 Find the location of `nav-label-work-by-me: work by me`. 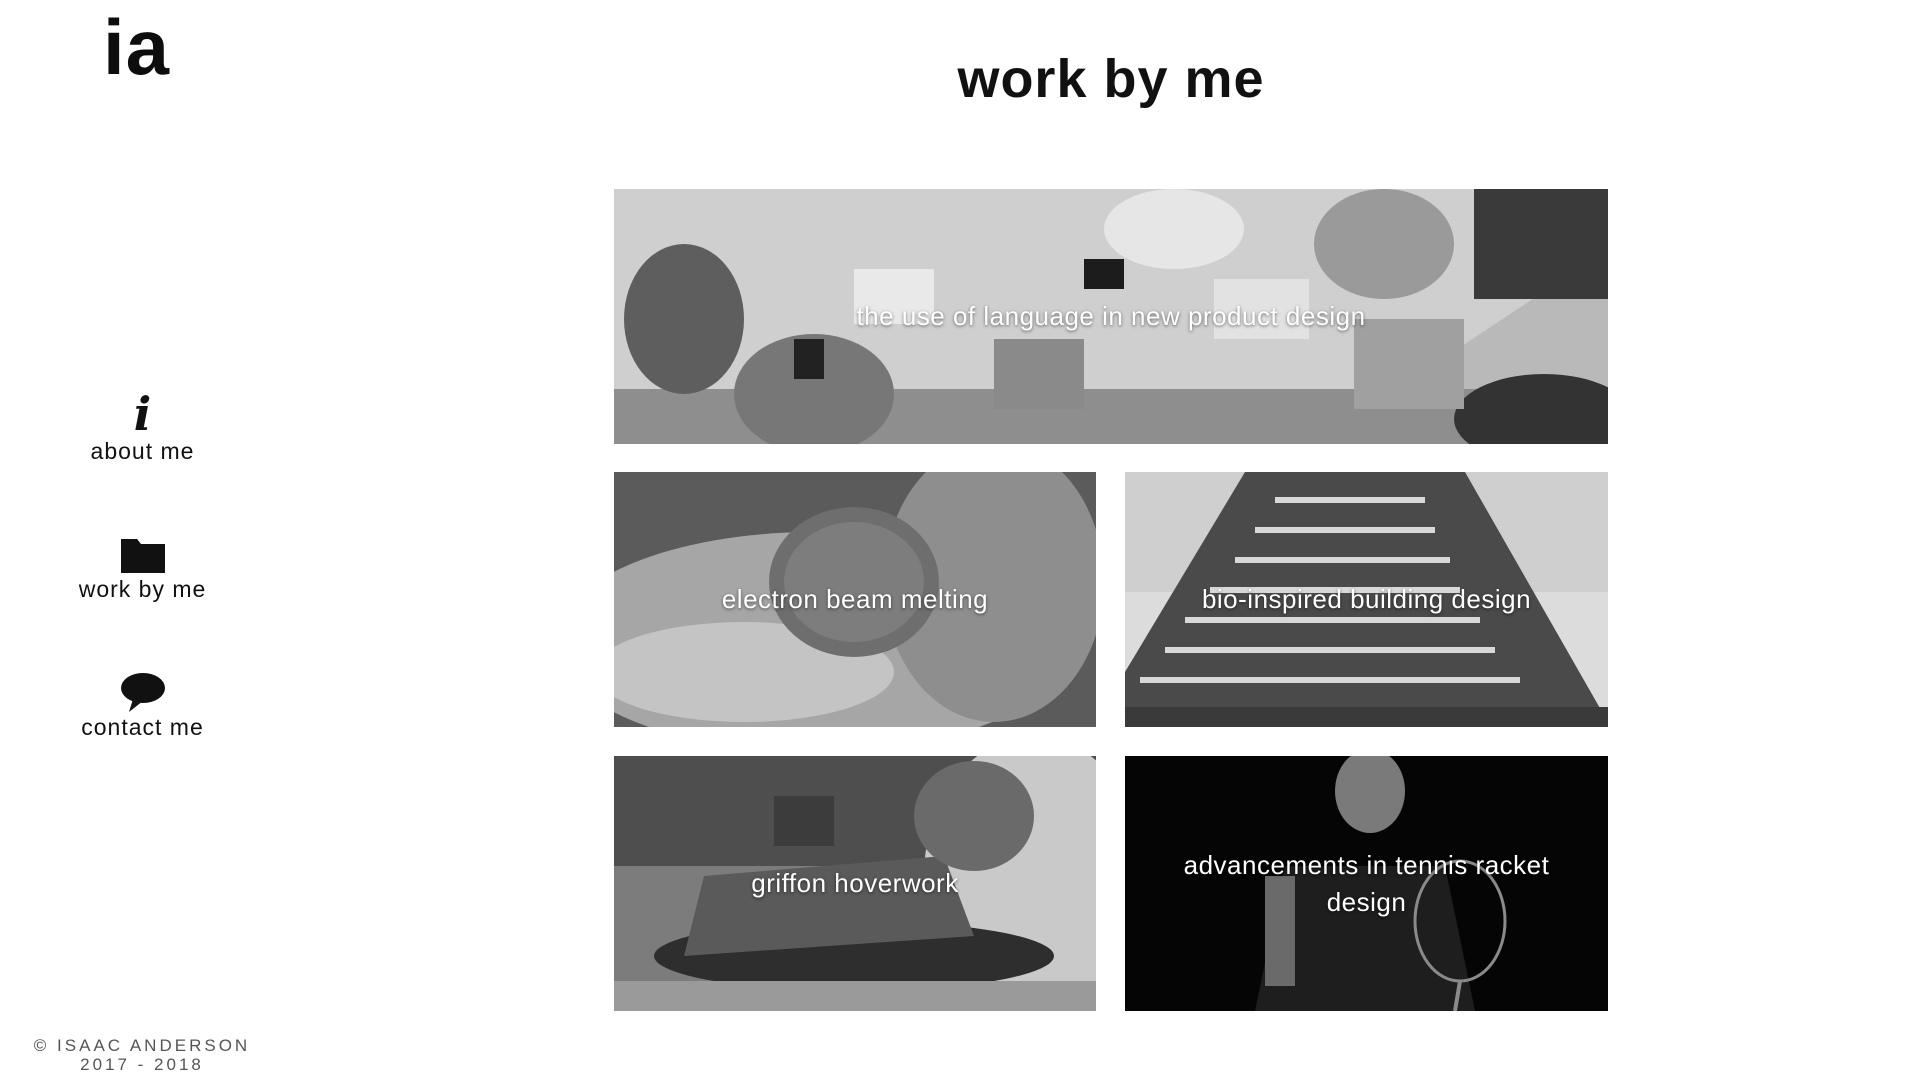

nav-label-work-by-me: work by me is located at coordinates (142, 589).